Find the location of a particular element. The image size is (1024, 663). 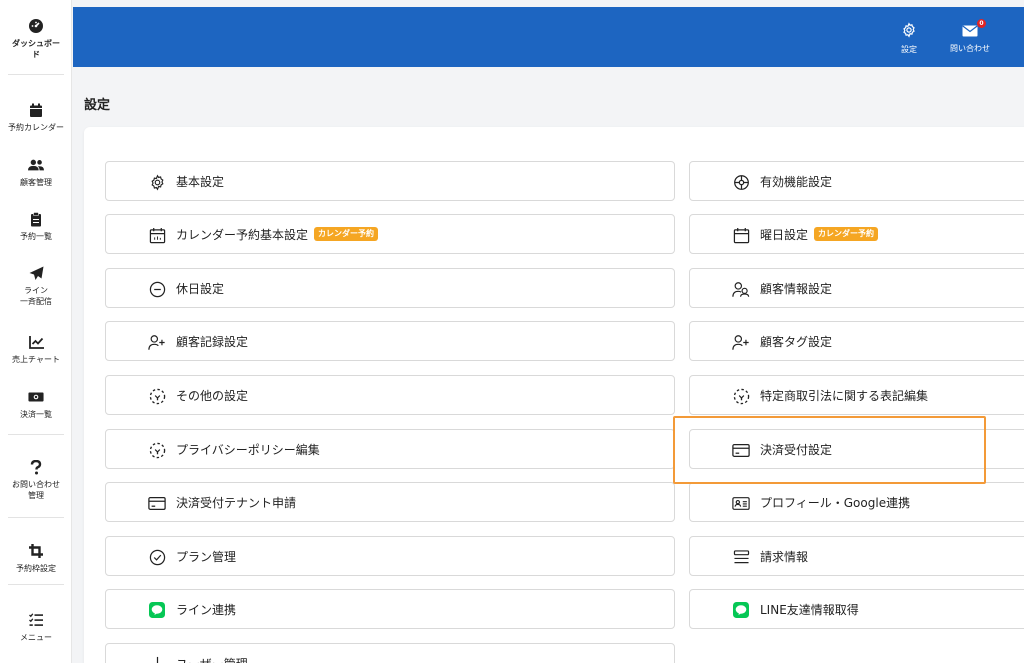

sidebar-item-label: 予約一覧 is located at coordinates (36, 236).